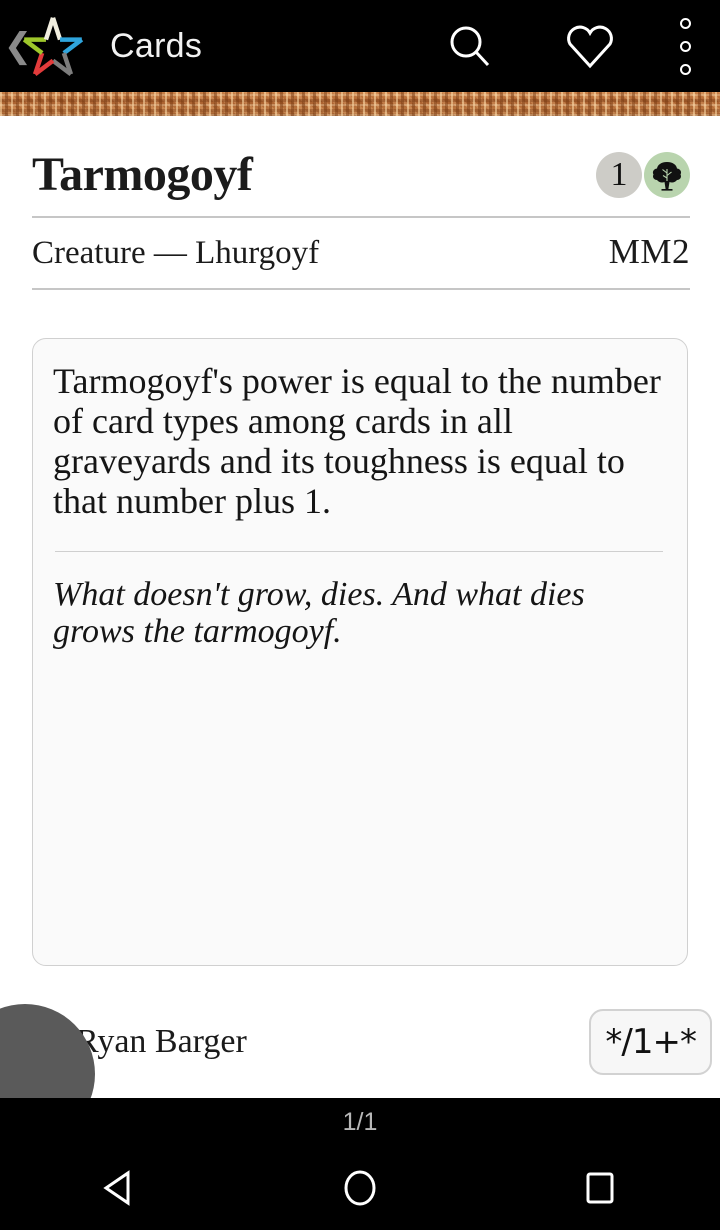  I want to click on power-toughness-badge: */1+*, so click(650, 1042).